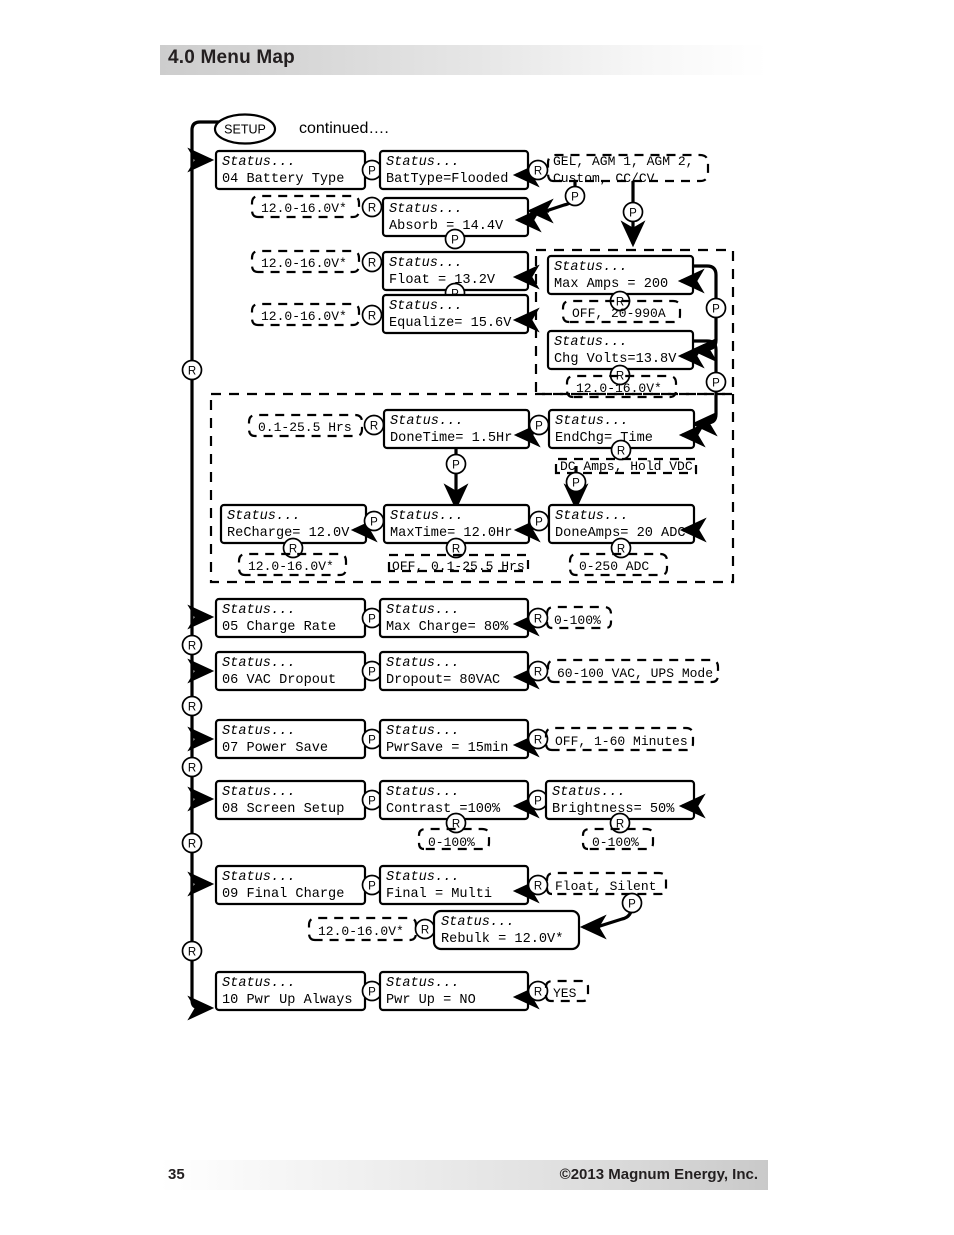  I want to click on press-badge-09: P, so click(372, 885).